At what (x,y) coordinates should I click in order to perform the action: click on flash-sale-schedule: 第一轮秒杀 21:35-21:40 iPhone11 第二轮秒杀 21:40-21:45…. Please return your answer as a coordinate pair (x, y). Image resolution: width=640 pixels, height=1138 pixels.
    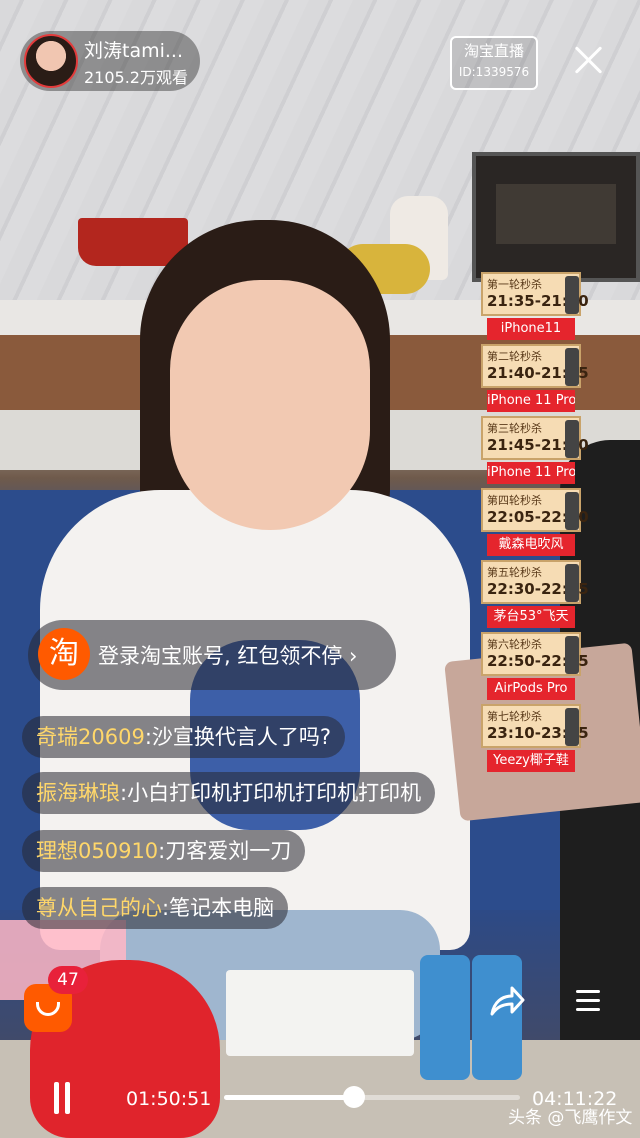
    Looking at the image, I should click on (535, 525).